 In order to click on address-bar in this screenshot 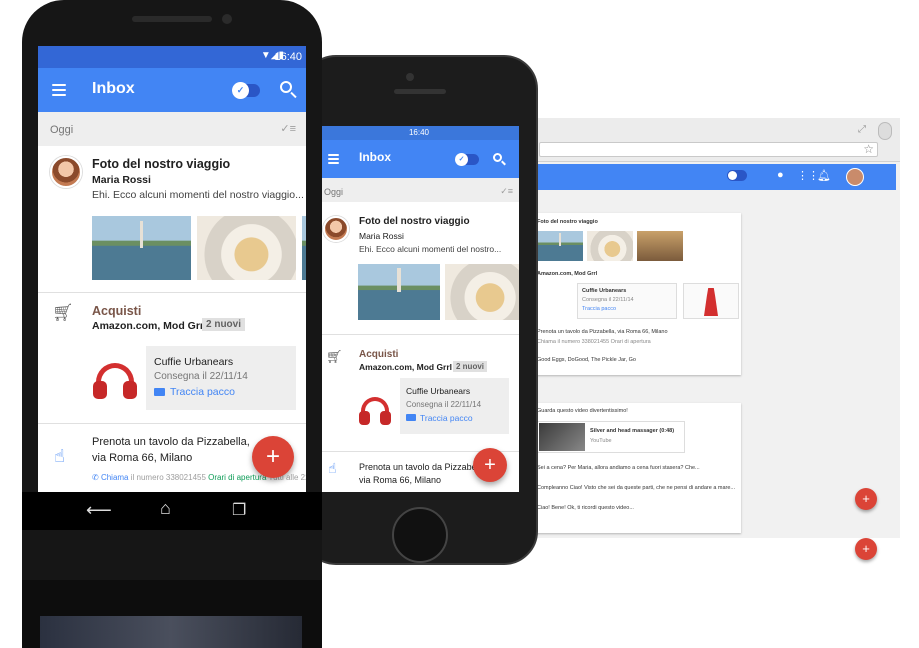, I will do `click(708, 149)`.